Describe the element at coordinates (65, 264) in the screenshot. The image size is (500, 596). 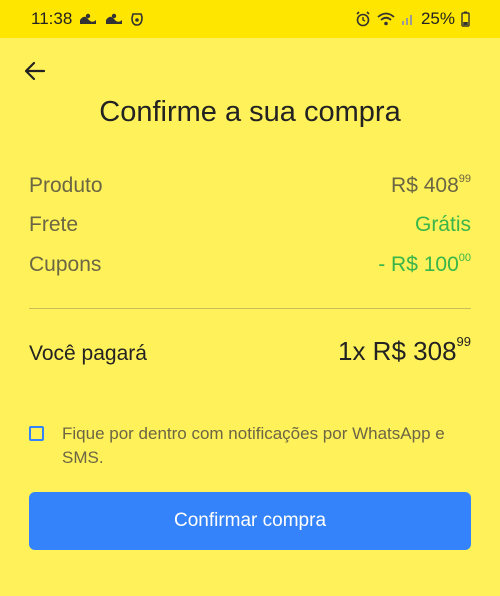
I see `summary-label: Cupons` at that location.